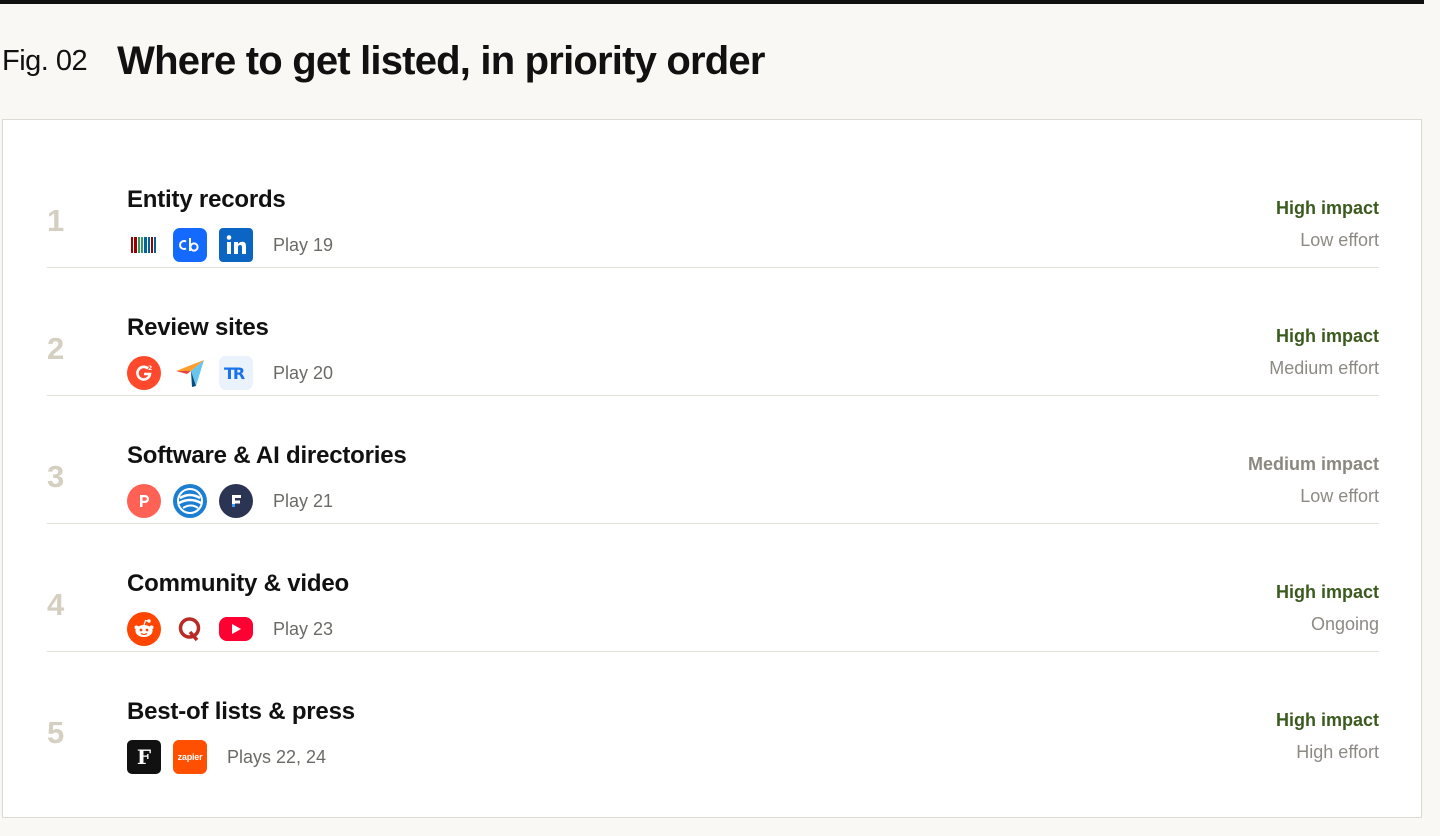  Describe the element at coordinates (144, 245) in the screenshot. I see `wikidata-icon` at that location.